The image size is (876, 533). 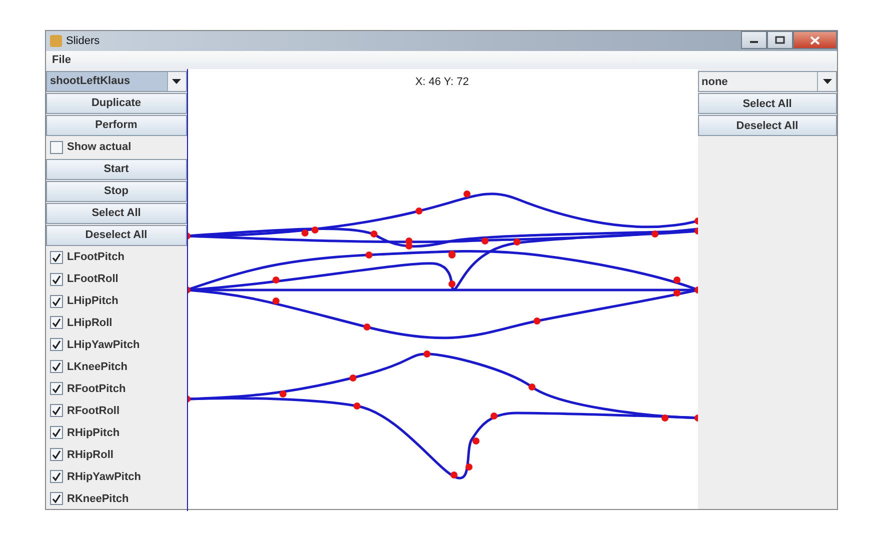 I want to click on button: Duplicate, so click(x=116, y=103).